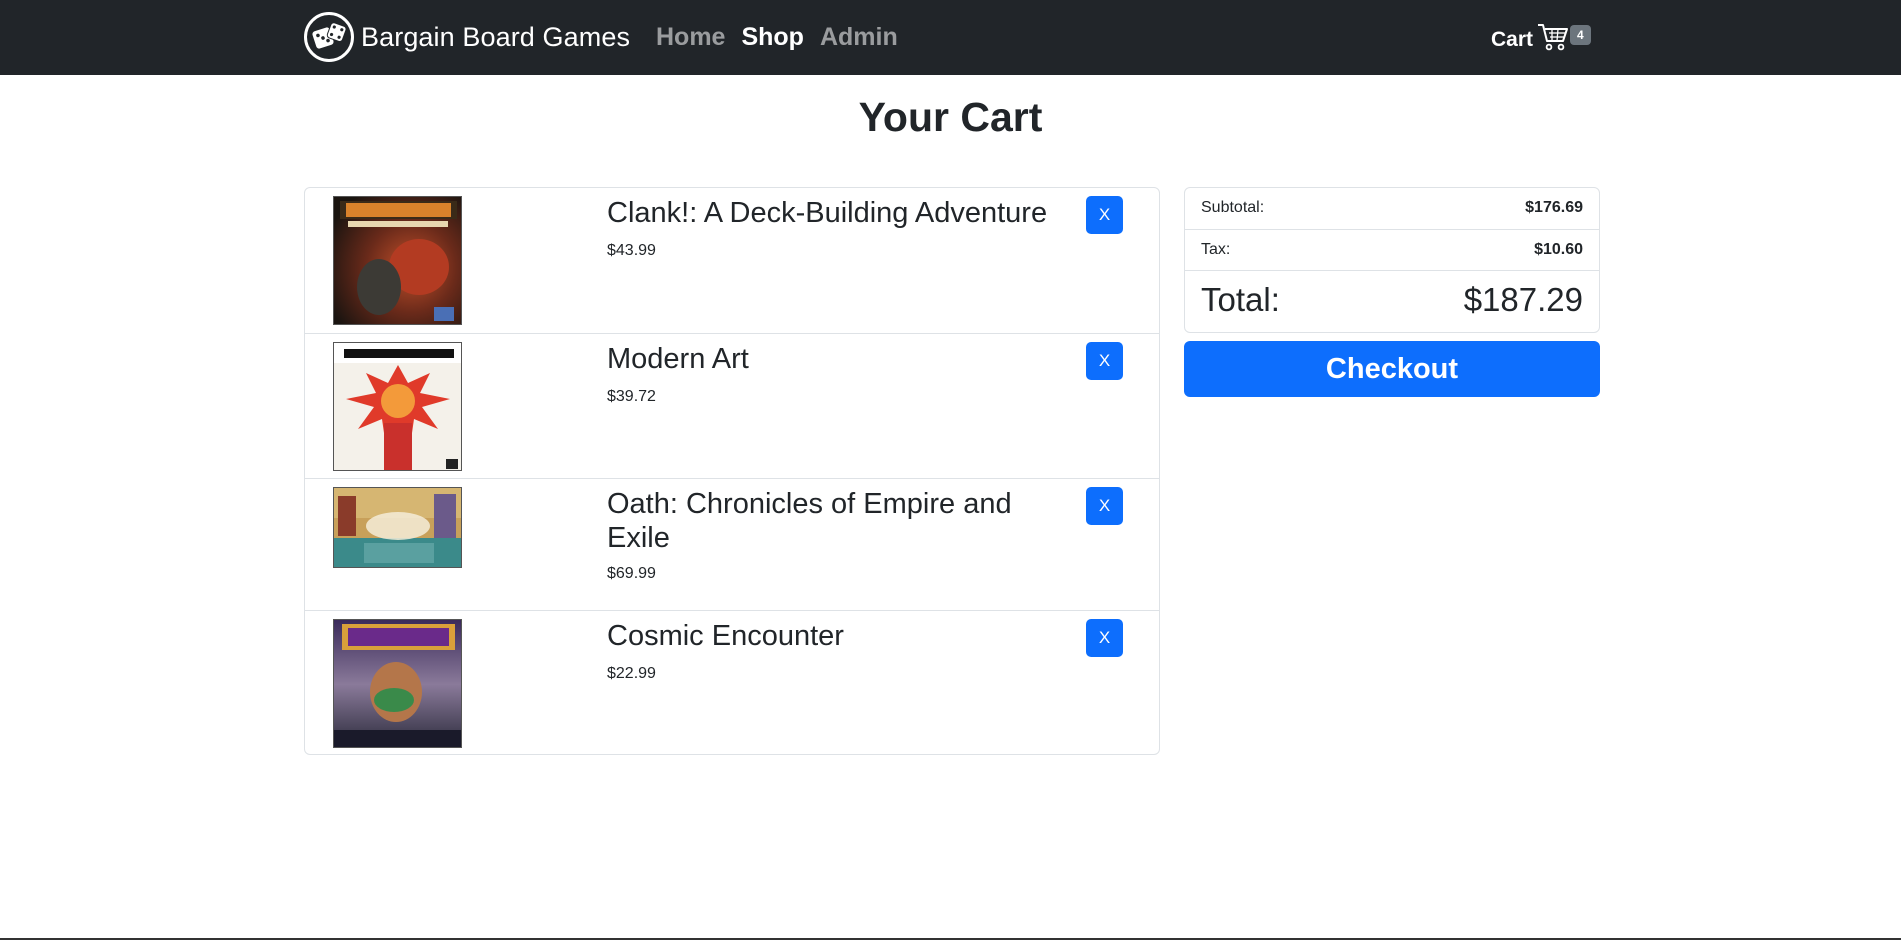  Describe the element at coordinates (1392, 208) in the screenshot. I see `subtotal-row: Subtotal: $176.69` at that location.